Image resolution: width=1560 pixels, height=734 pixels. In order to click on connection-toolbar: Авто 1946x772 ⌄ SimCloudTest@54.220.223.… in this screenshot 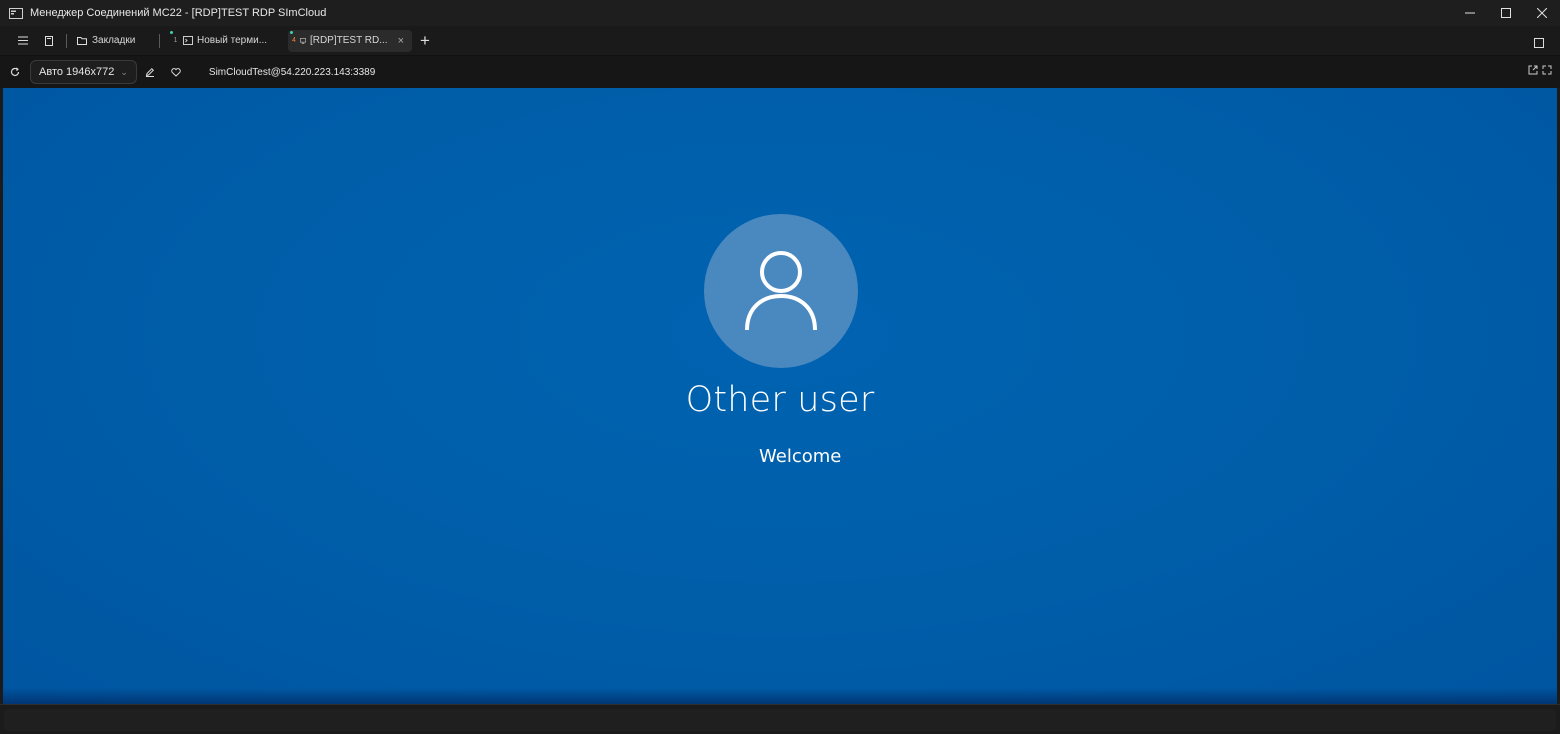, I will do `click(780, 72)`.